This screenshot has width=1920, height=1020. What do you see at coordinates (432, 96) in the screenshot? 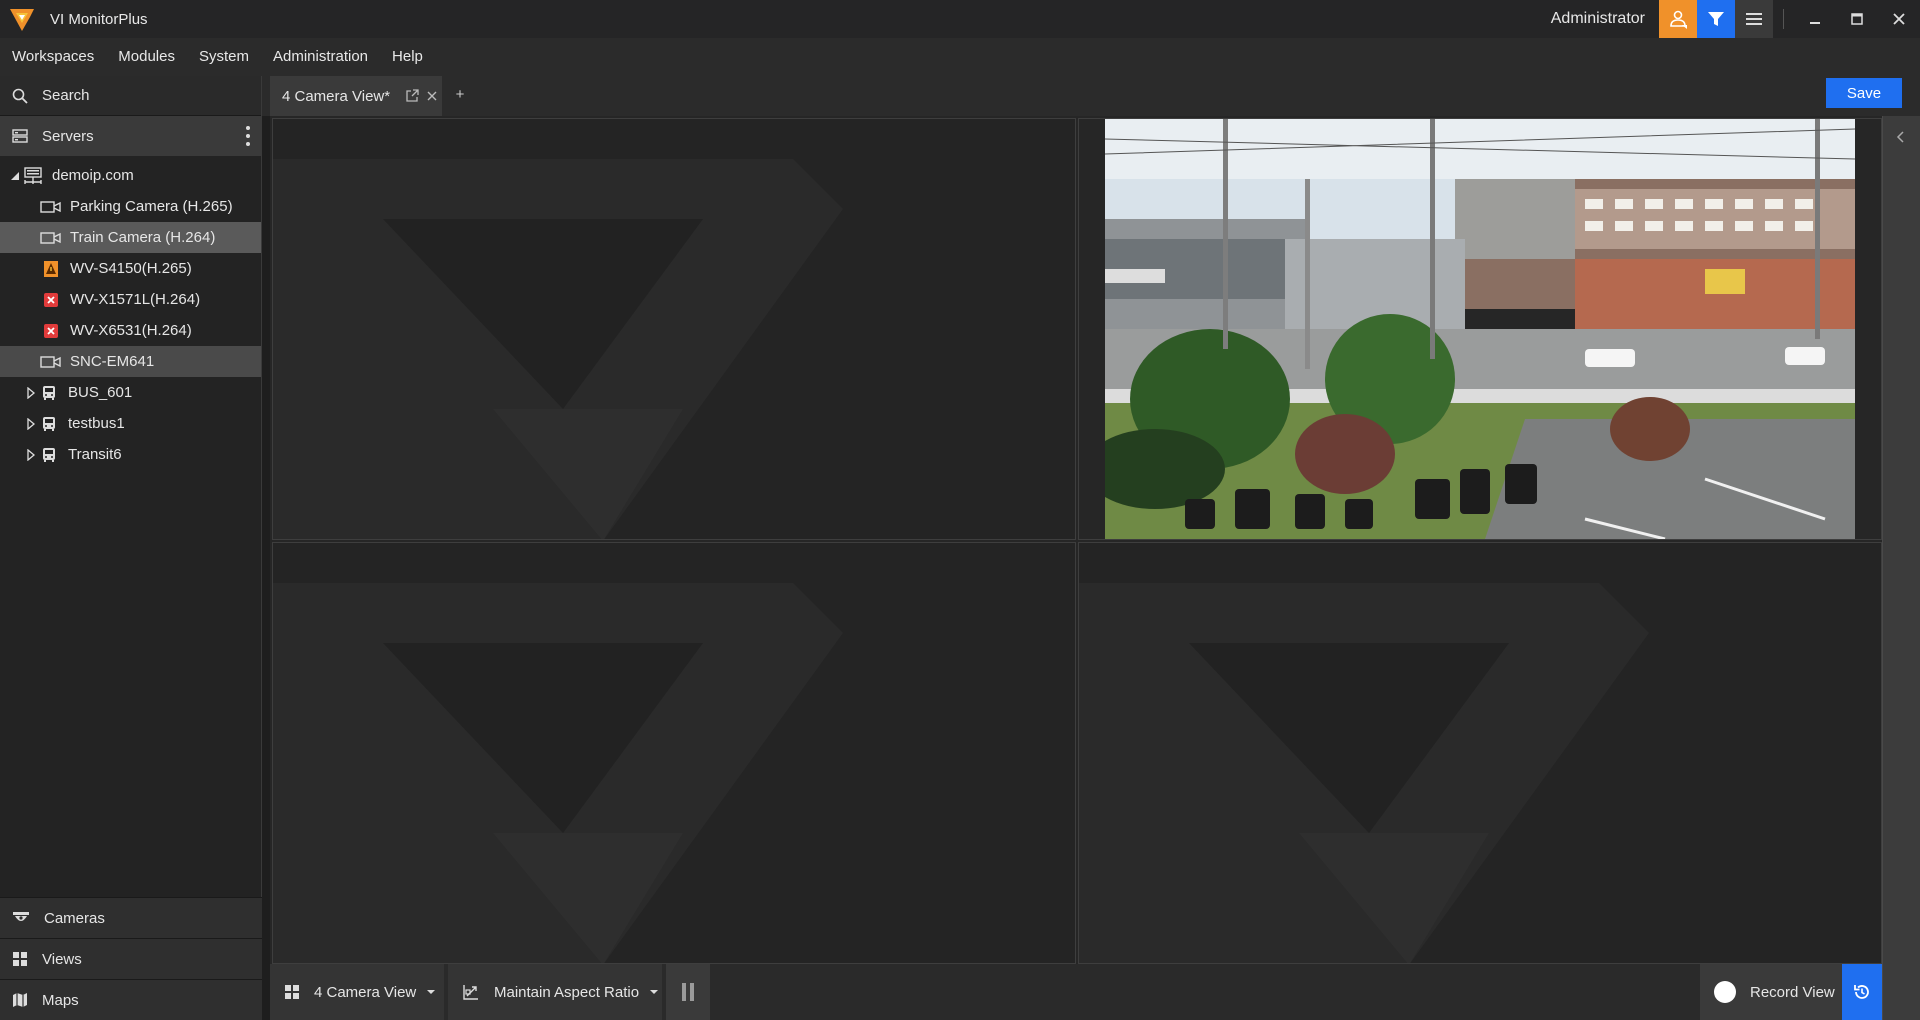
I see `close-tab-icon` at bounding box center [432, 96].